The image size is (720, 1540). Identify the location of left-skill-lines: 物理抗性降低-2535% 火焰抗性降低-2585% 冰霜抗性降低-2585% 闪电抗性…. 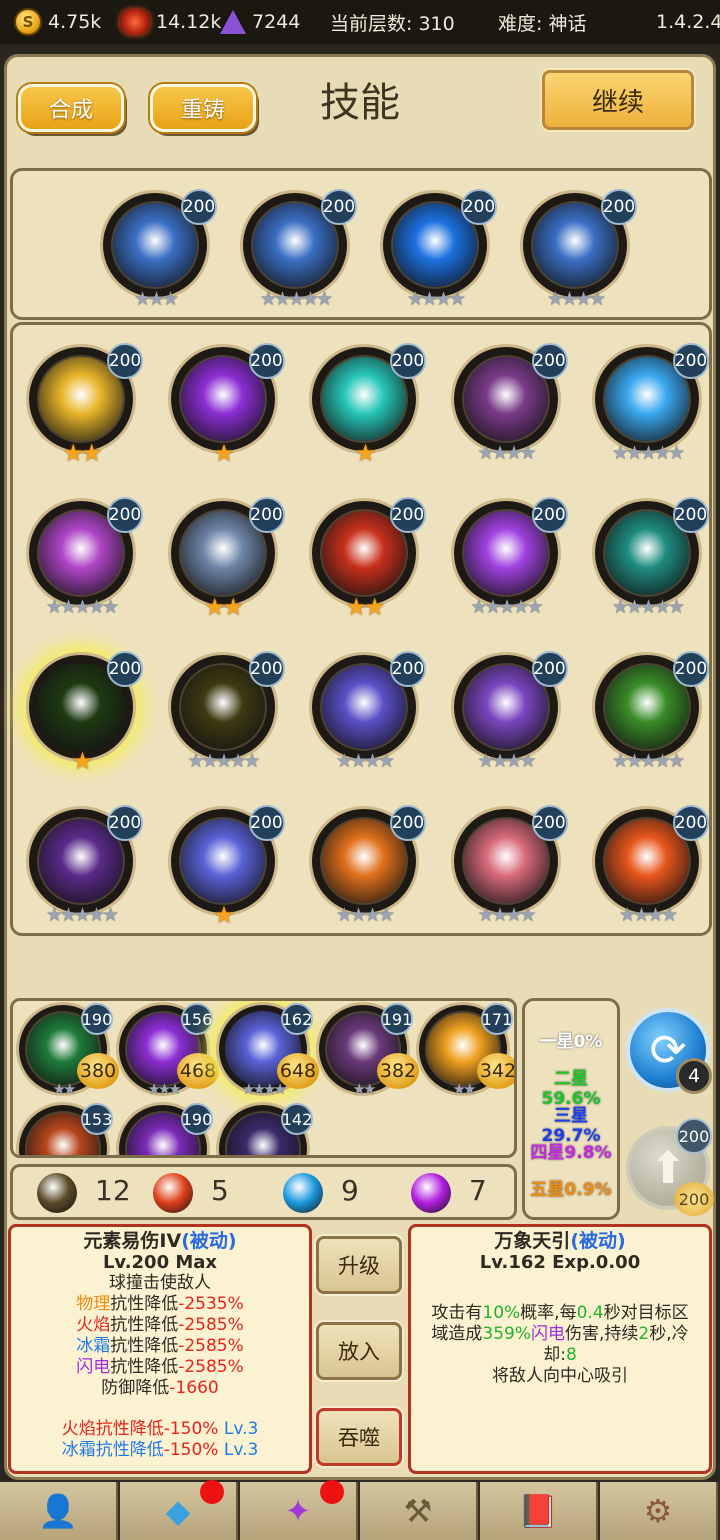
(160, 1336).